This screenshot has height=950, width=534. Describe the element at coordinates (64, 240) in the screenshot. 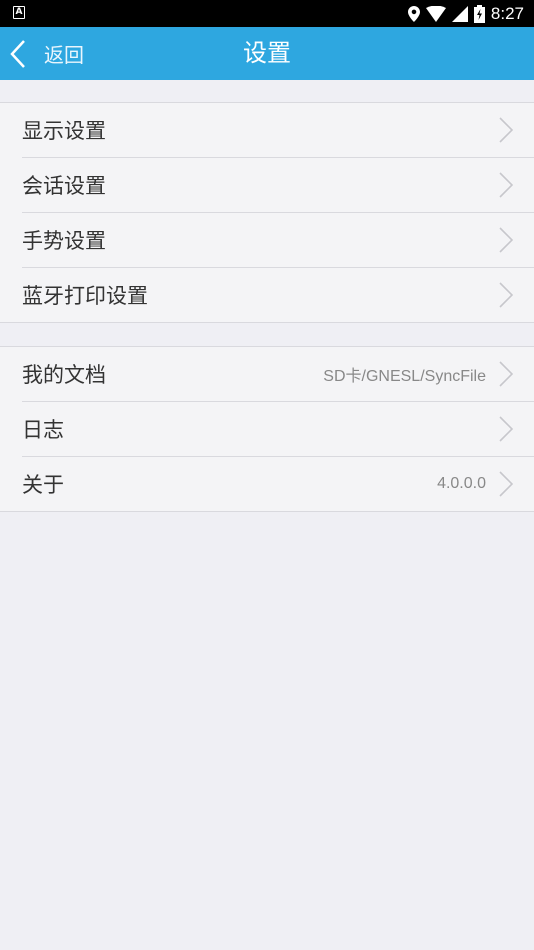

I see `row-label: 手势设置` at that location.